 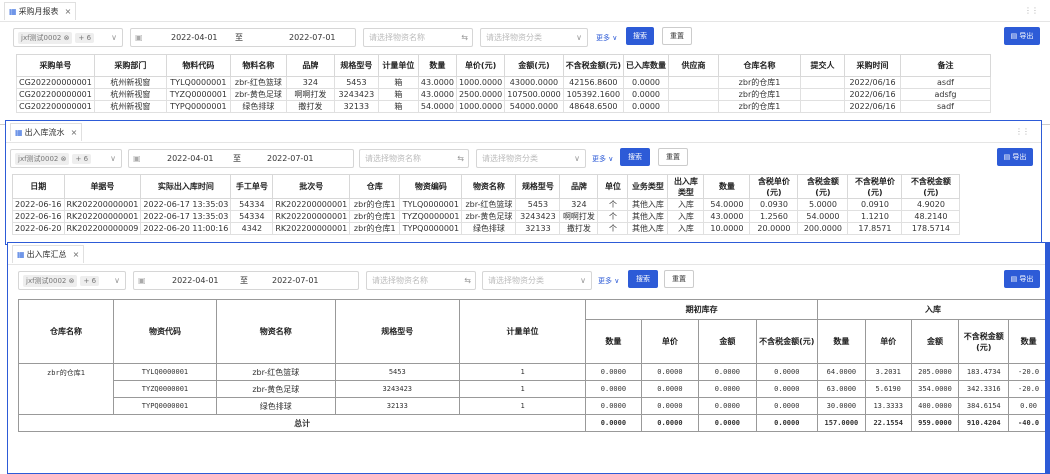 What do you see at coordinates (55, 65) in the screenshot?
I see `col-header: 采购单号` at bounding box center [55, 65].